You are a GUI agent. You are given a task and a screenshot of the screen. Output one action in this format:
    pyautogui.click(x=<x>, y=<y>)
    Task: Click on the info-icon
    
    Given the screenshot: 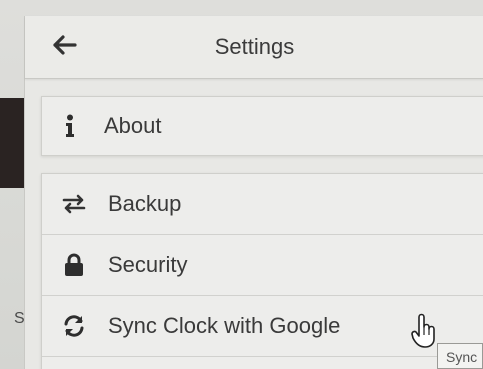 What is the action you would take?
    pyautogui.click(x=70, y=126)
    